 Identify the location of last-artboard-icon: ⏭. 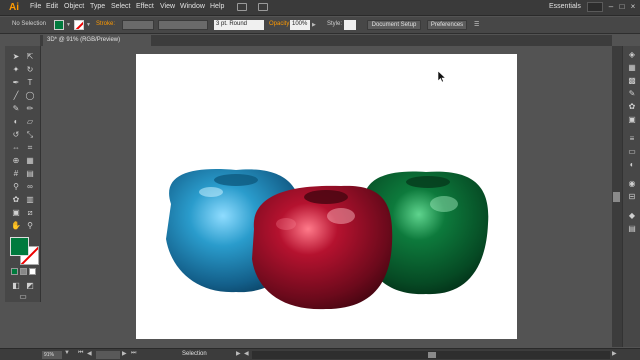
(133, 353).